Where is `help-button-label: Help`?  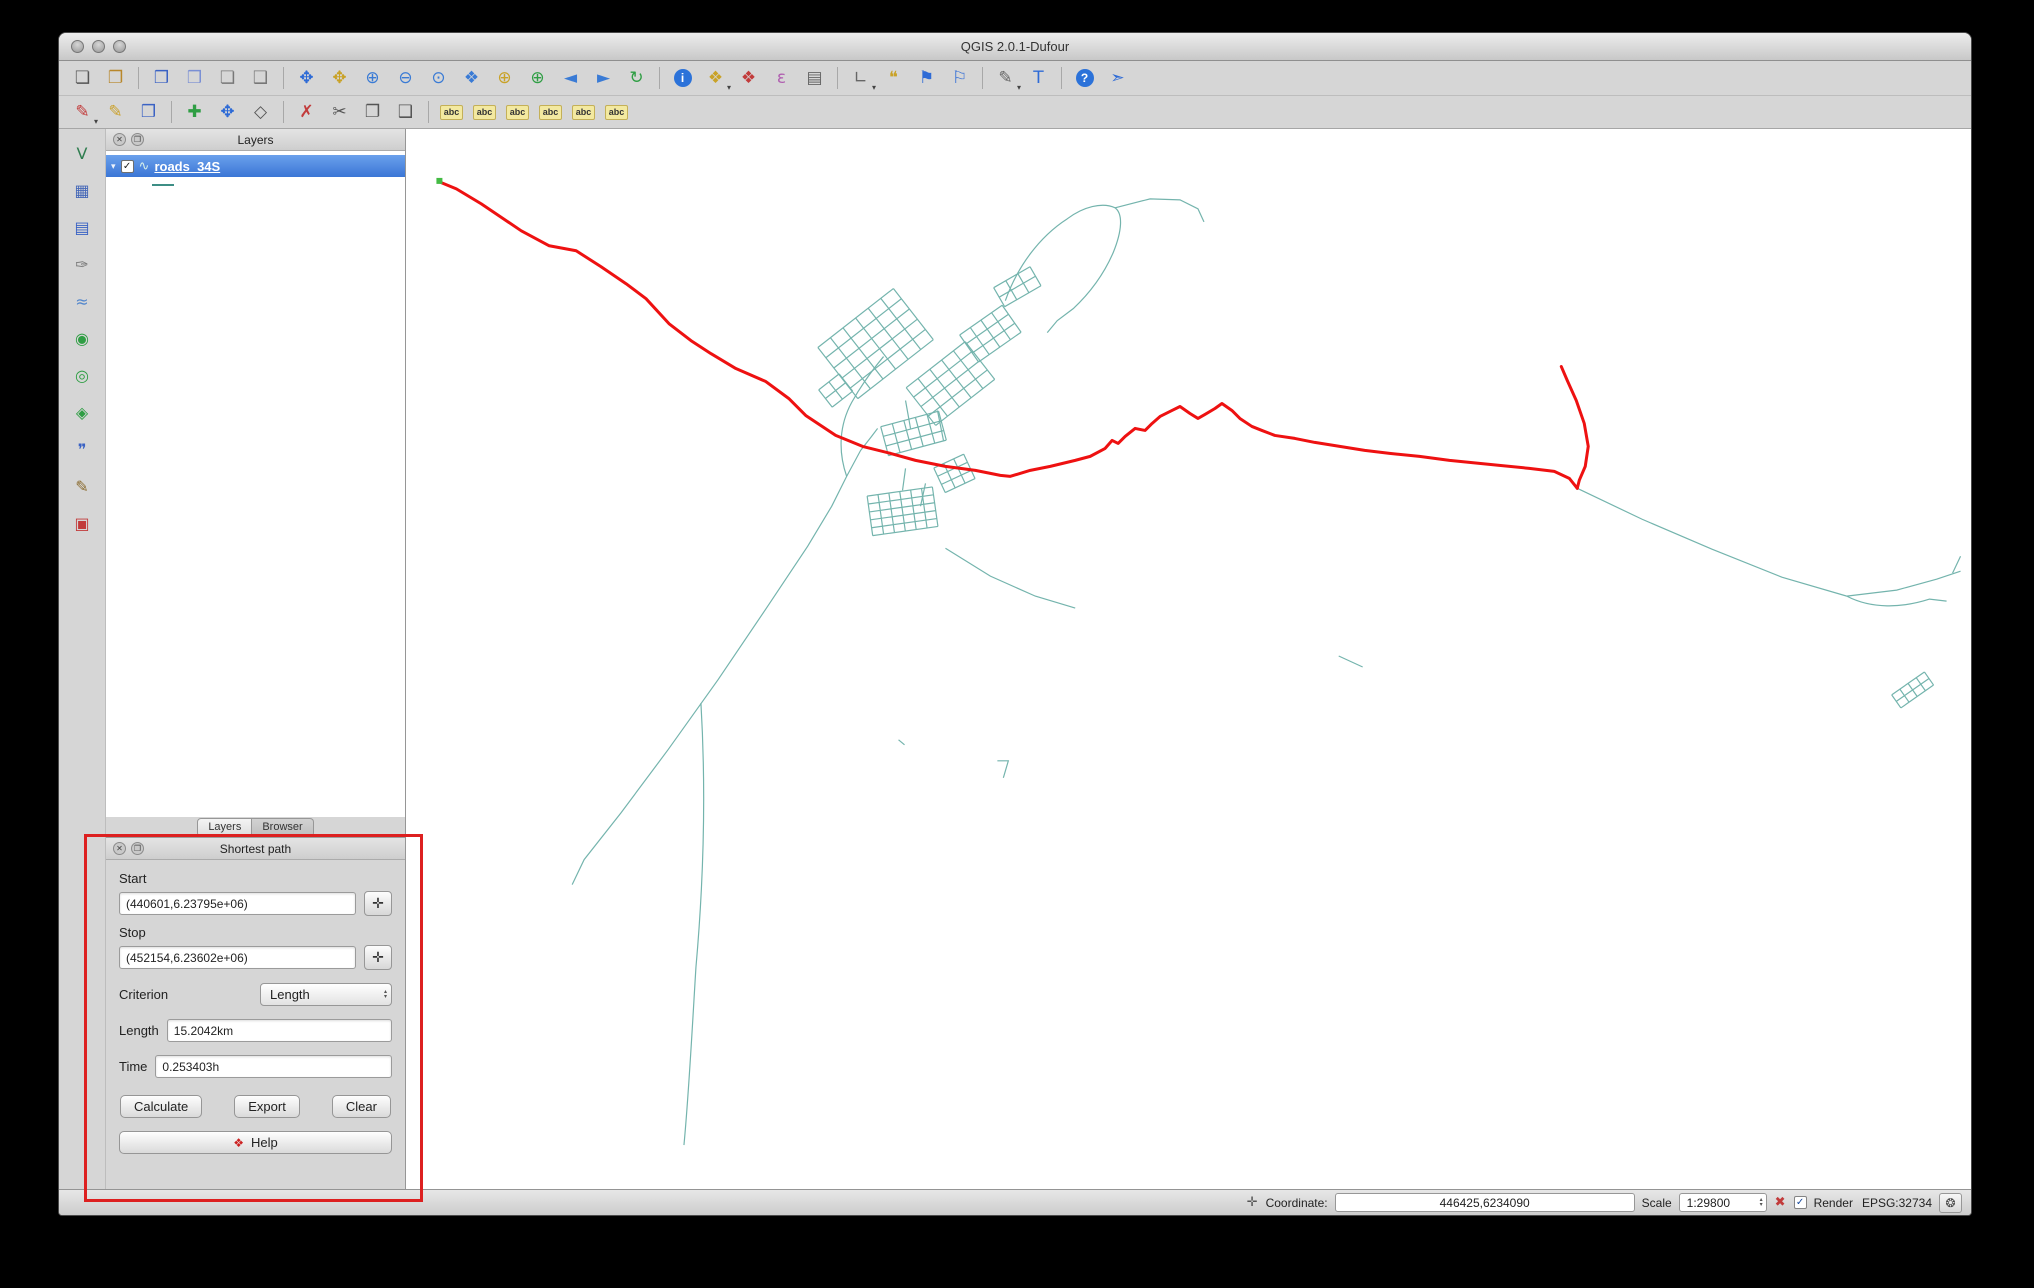
help-button-label: Help is located at coordinates (264, 1142).